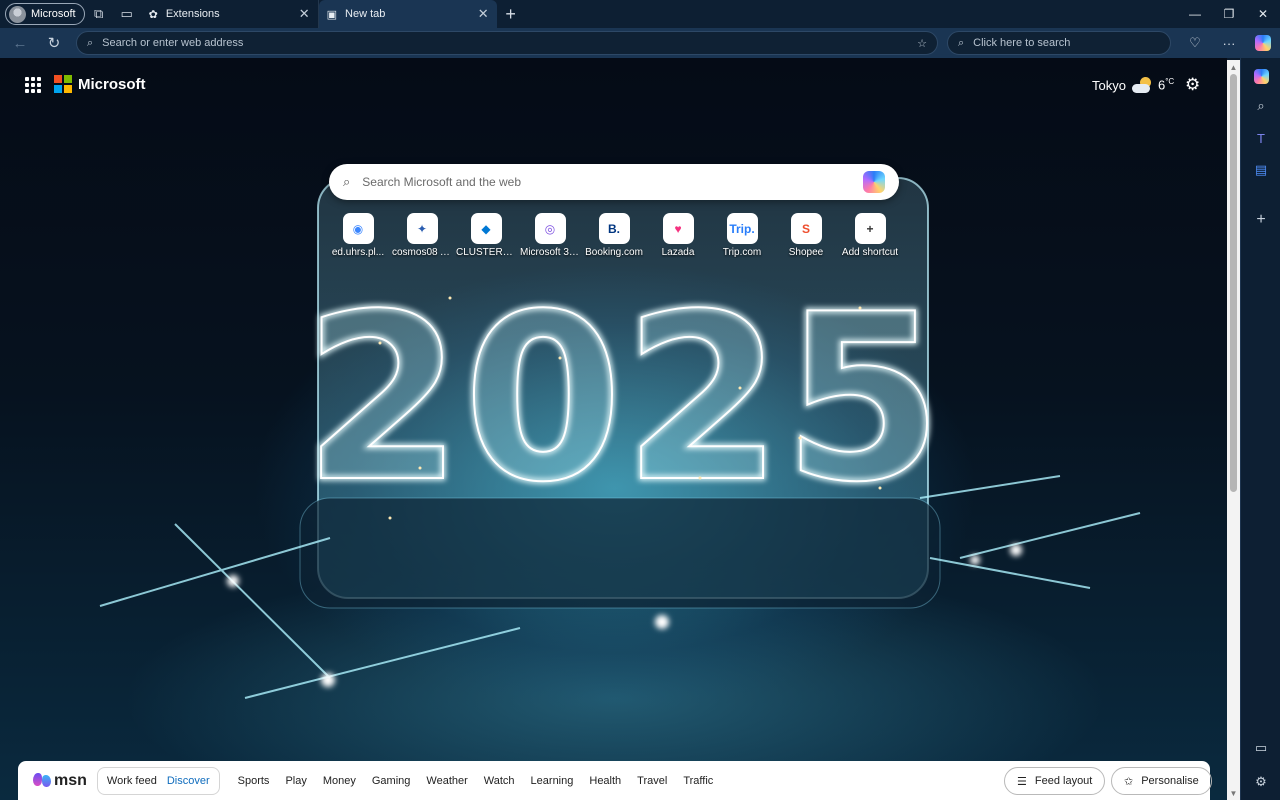 The image size is (1280, 800). Describe the element at coordinates (605, 781) in the screenshot. I see `feed-category-link: Health` at that location.